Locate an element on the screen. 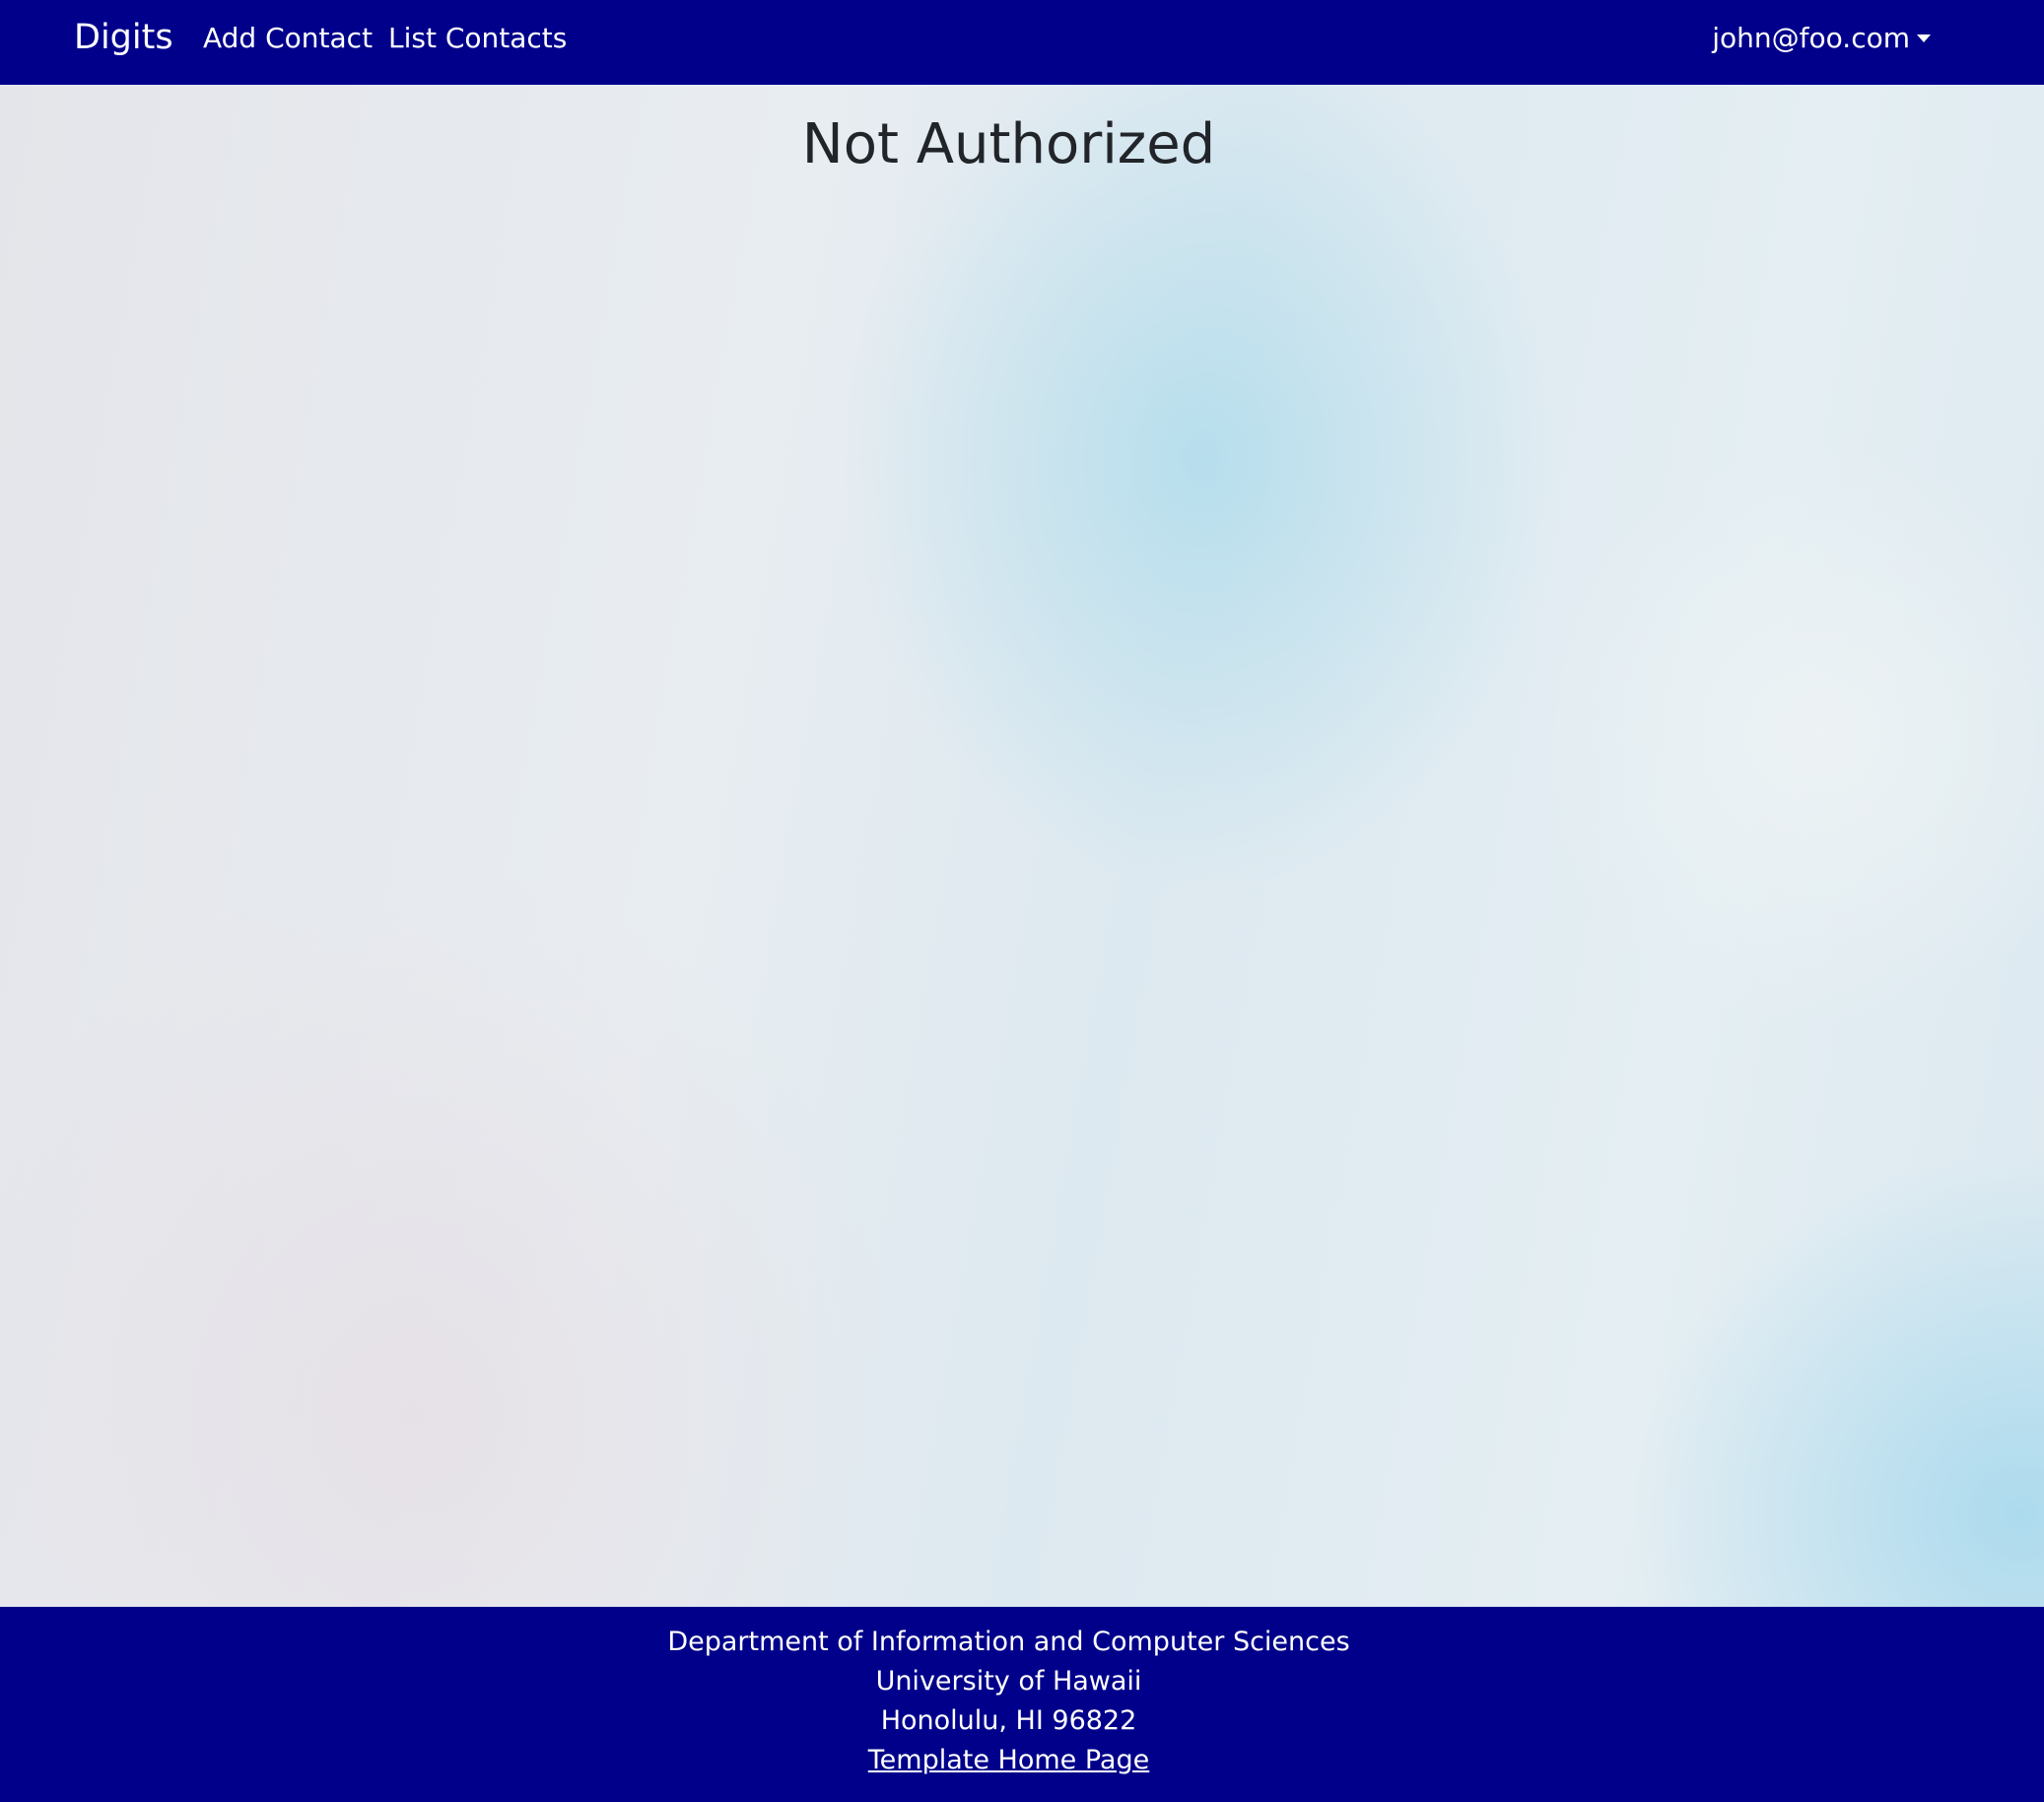 The width and height of the screenshot is (2044, 1802). brand-link: Digits is located at coordinates (123, 37).